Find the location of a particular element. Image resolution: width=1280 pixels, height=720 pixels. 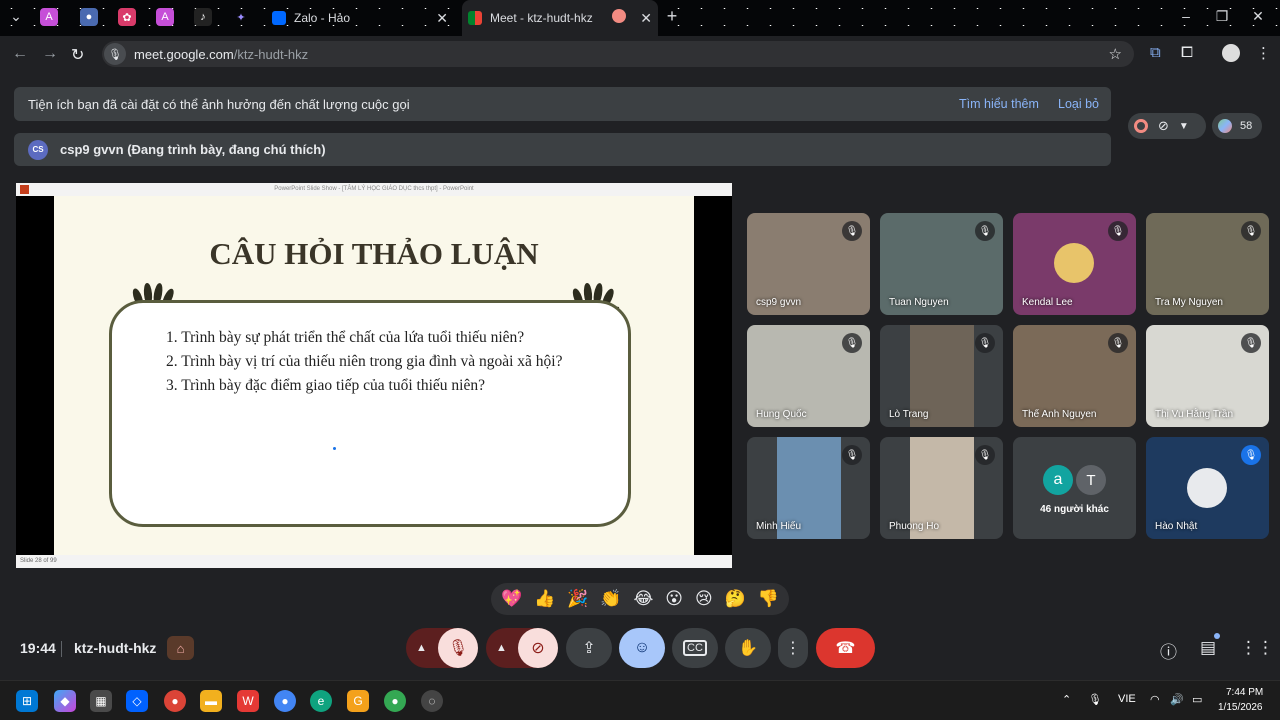

site-info-icon: 🎙 is located at coordinates (115, 54).